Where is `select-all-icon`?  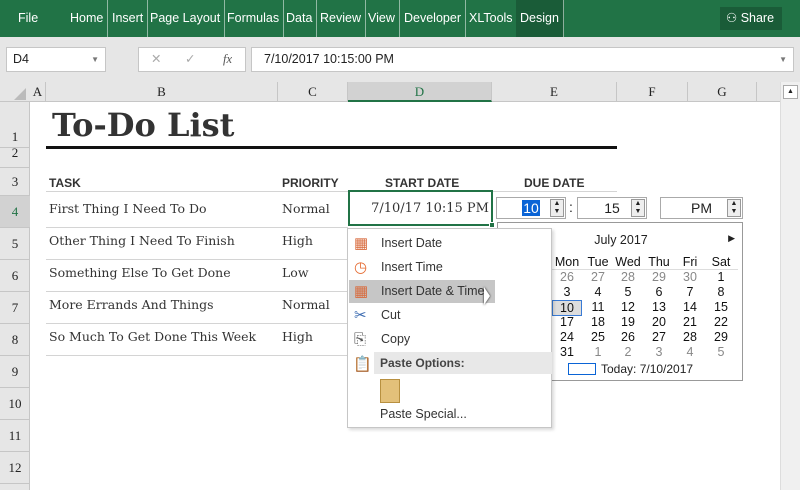
select-all-icon is located at coordinates (20, 94).